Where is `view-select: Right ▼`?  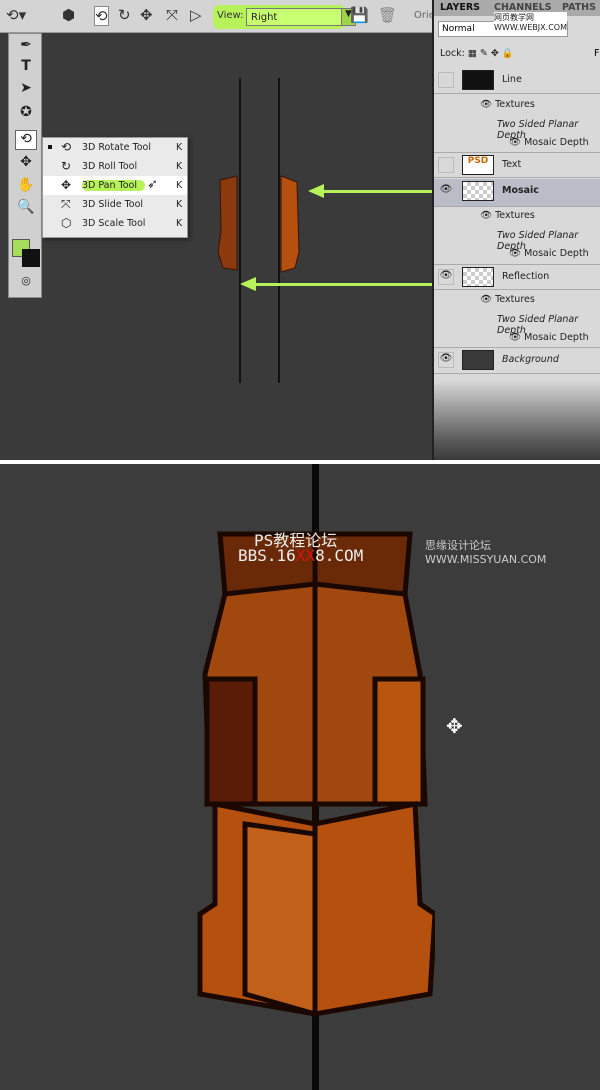
view-select: Right ▼ is located at coordinates (301, 17).